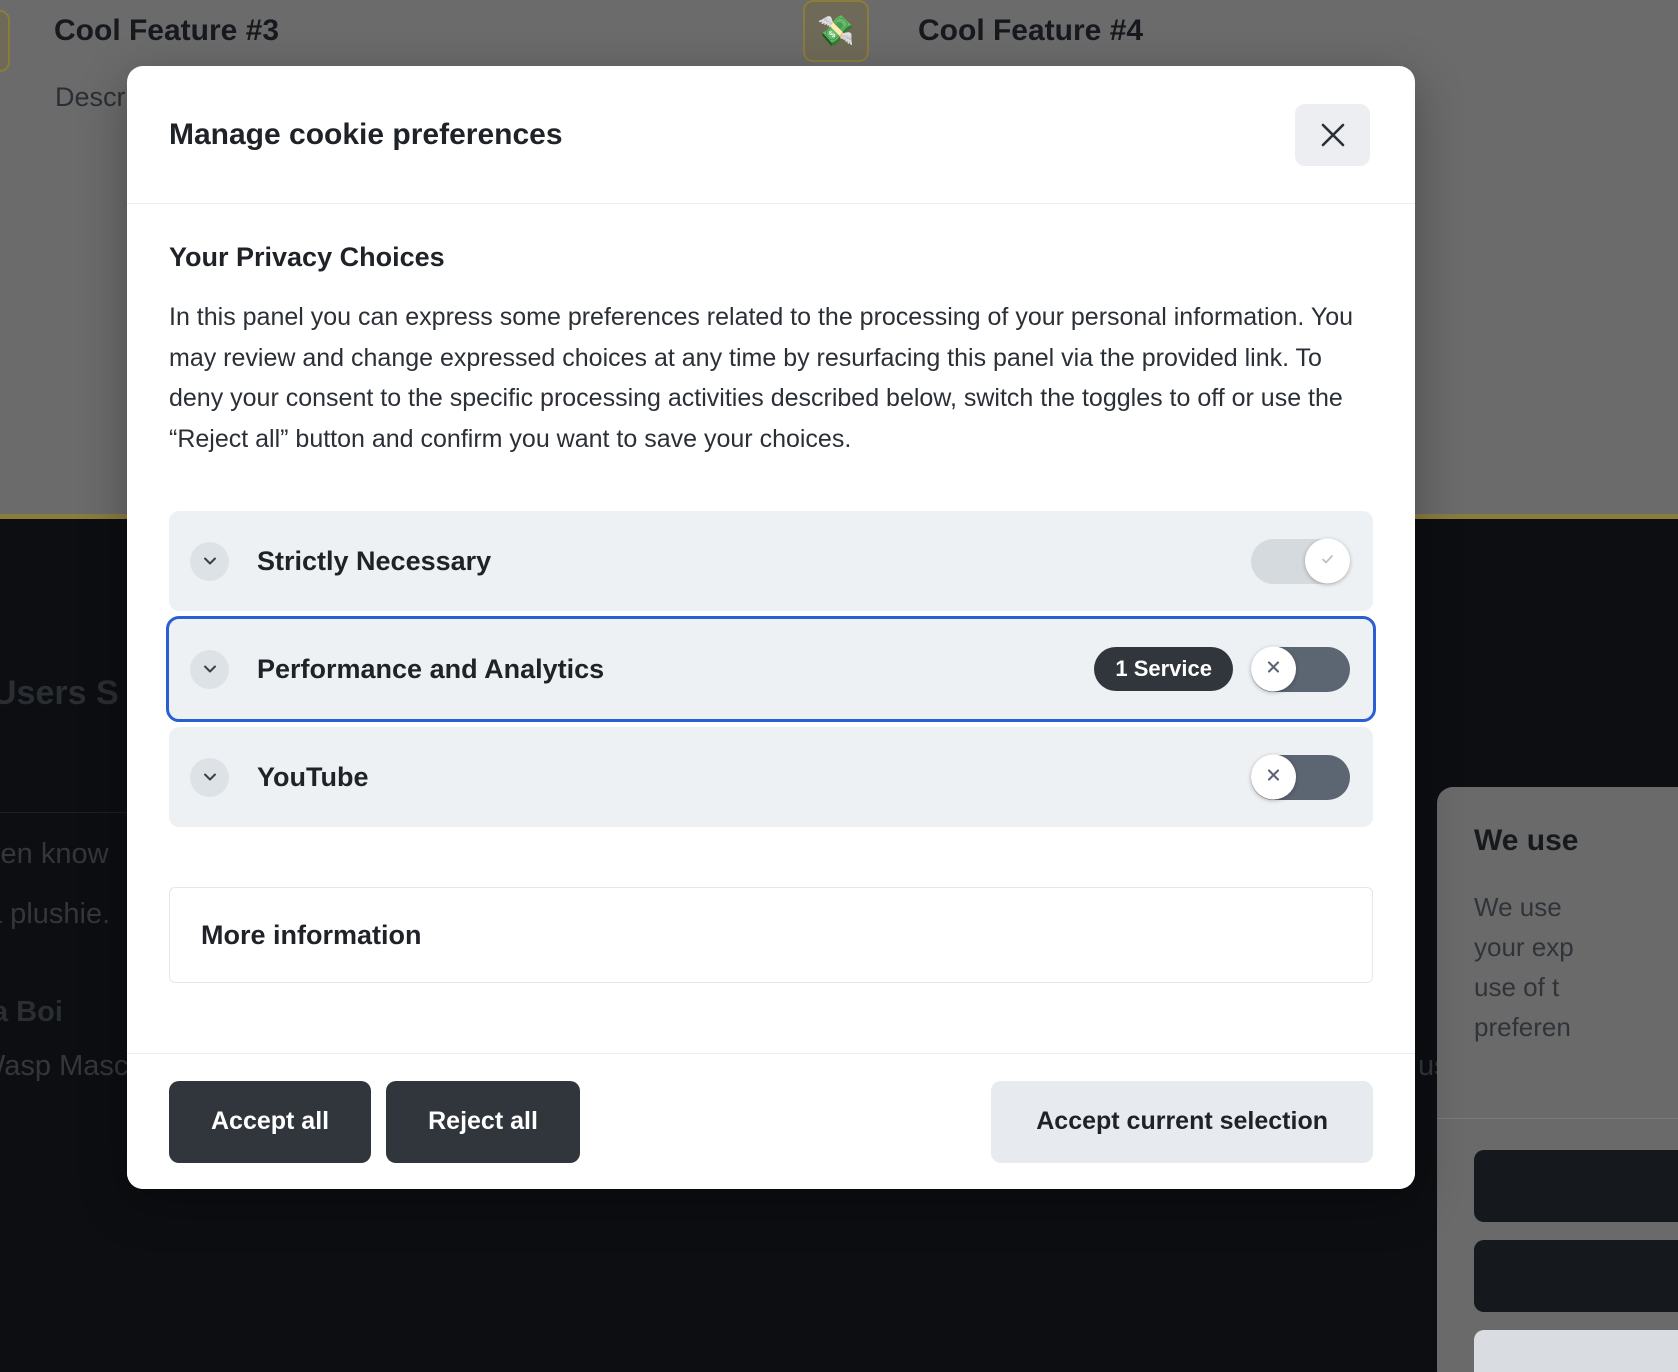 This screenshot has height=1372, width=1678. Describe the element at coordinates (313, 776) in the screenshot. I see `category-label: YouTube` at that location.